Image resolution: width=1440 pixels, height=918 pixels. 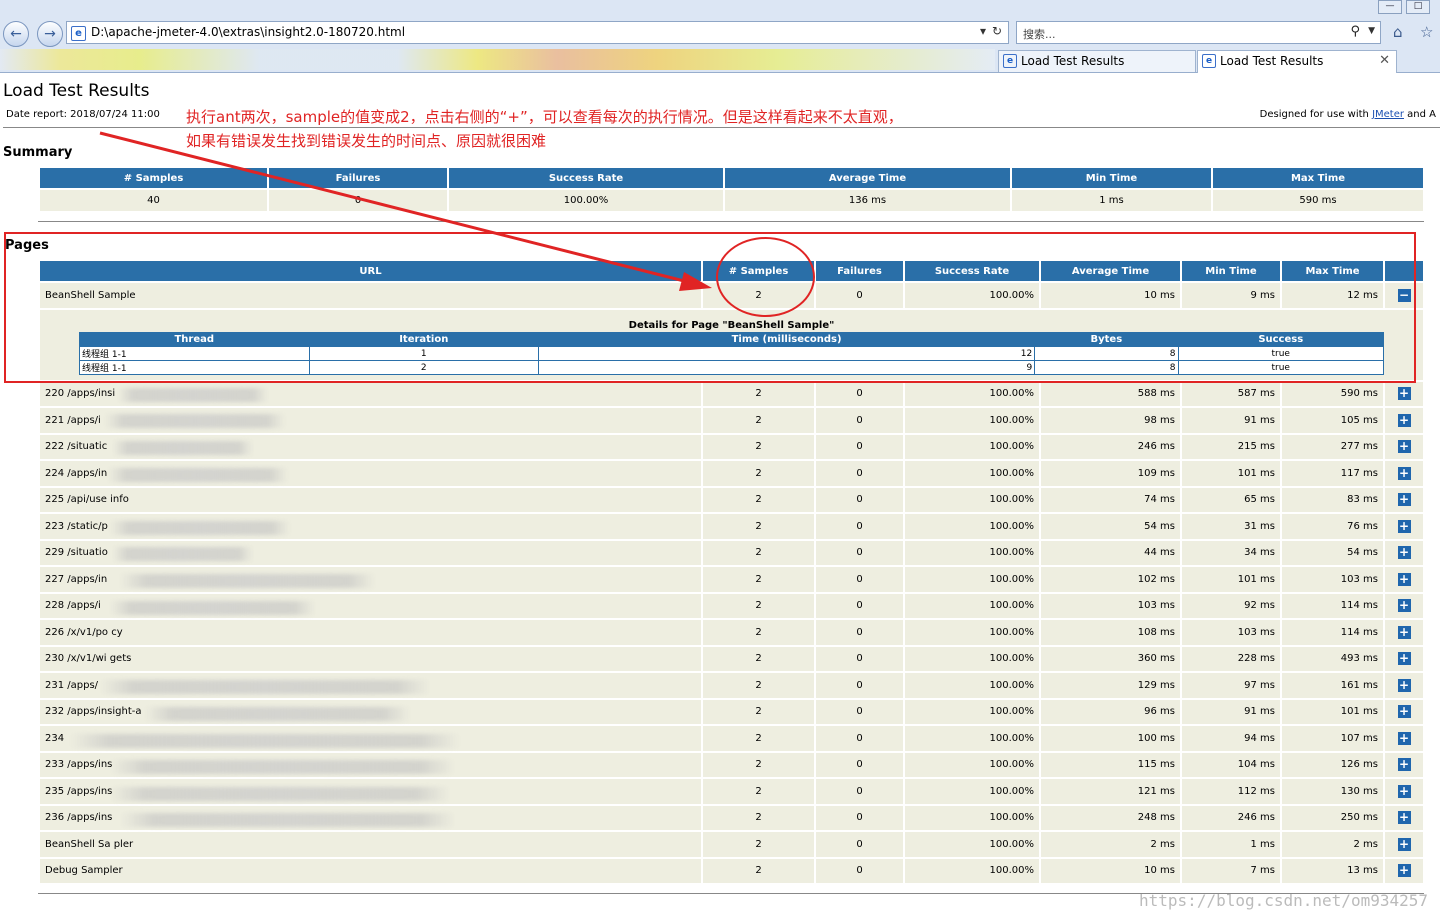 What do you see at coordinates (1283, 900) in the screenshot?
I see `watermark: https://blog.csdn.net/om934257` at bounding box center [1283, 900].